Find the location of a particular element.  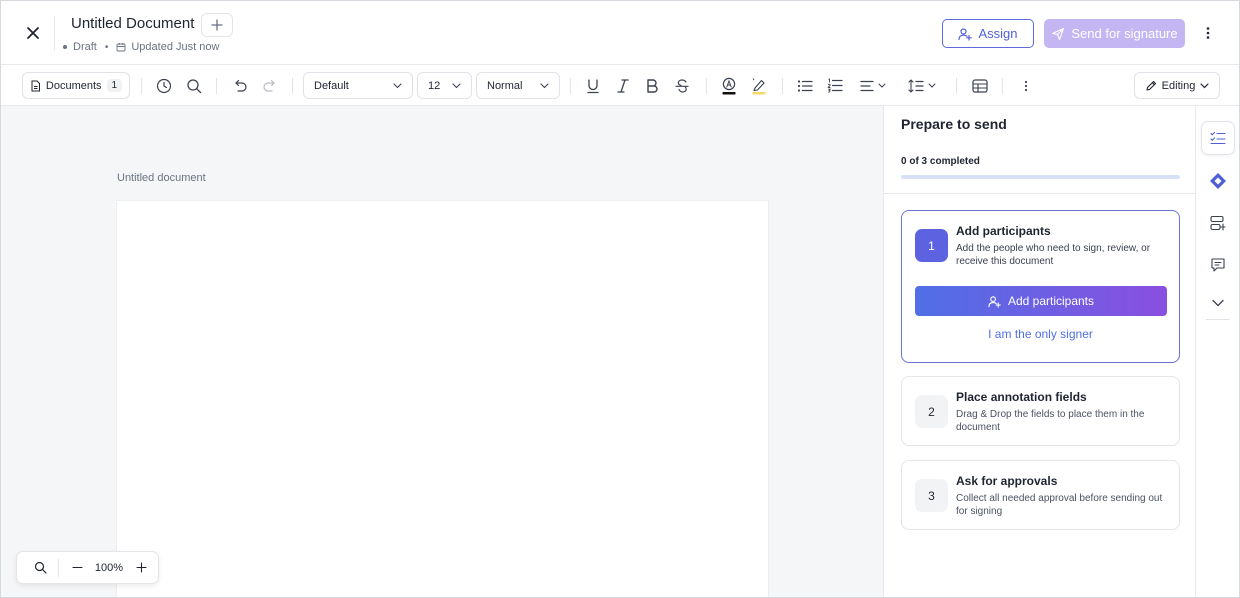

more-options-button is located at coordinates (1208, 33).